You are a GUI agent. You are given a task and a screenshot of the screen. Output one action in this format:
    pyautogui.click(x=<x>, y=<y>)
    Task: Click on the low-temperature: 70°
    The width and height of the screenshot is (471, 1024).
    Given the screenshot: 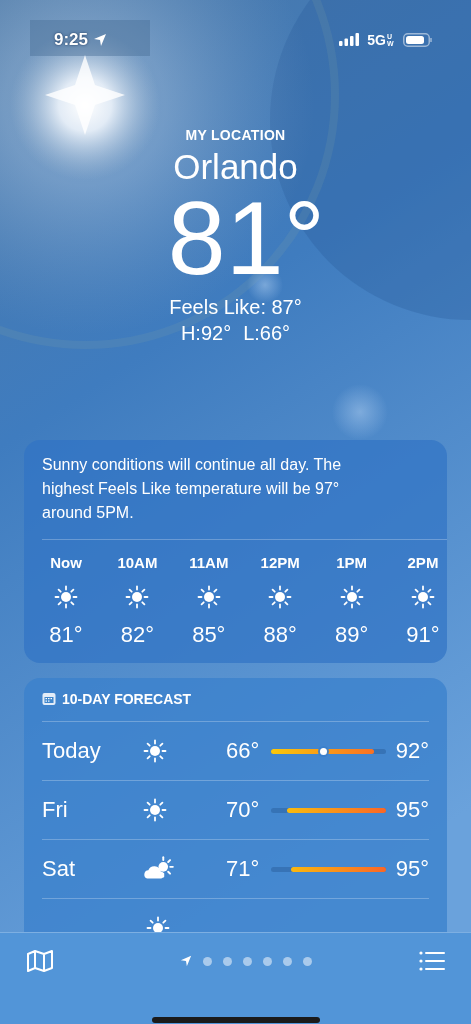 What is the action you would take?
    pyautogui.click(x=242, y=810)
    